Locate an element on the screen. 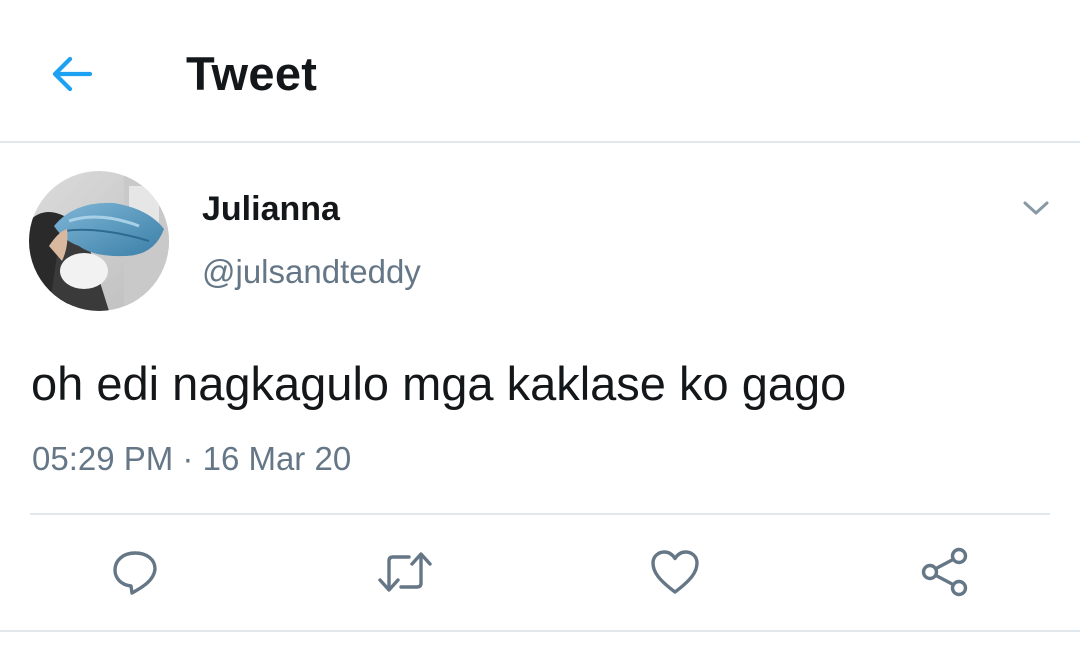 The width and height of the screenshot is (1080, 648). retweet-icon is located at coordinates (405, 572).